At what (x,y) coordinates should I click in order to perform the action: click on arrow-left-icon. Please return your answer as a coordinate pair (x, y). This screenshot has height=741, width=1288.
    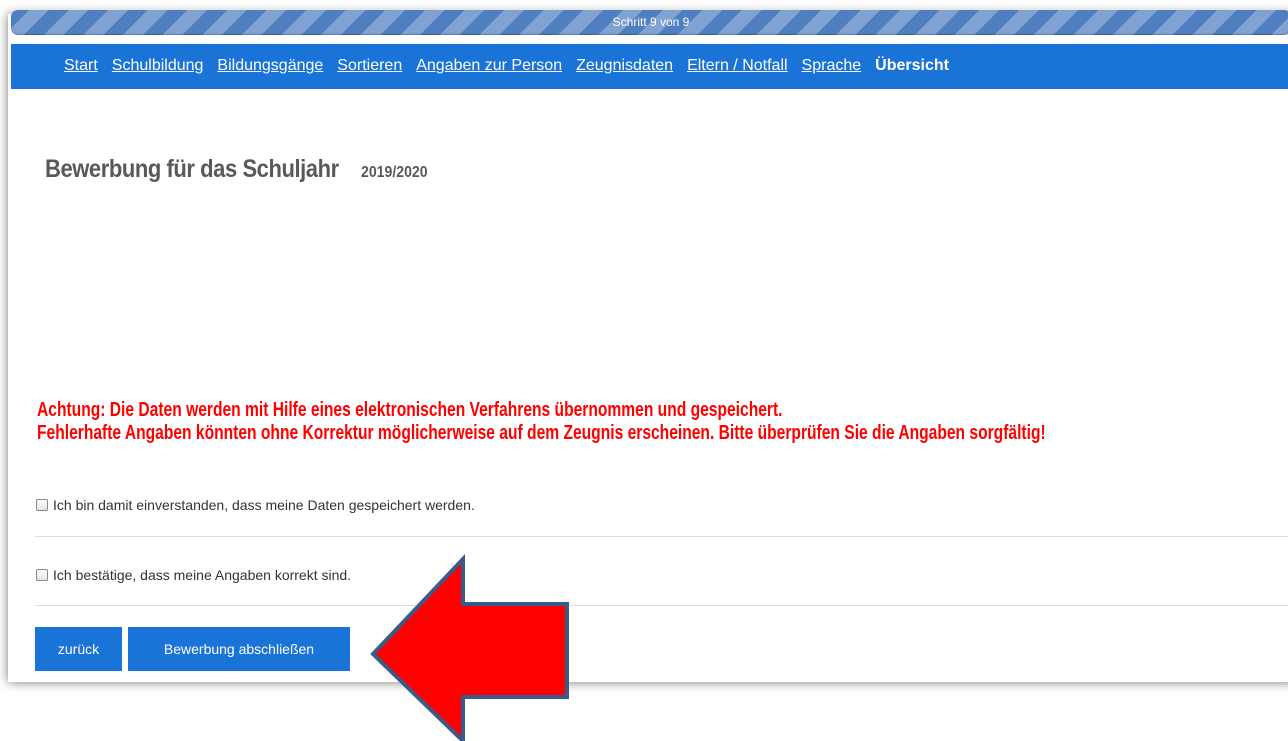
    Looking at the image, I should click on (469, 647).